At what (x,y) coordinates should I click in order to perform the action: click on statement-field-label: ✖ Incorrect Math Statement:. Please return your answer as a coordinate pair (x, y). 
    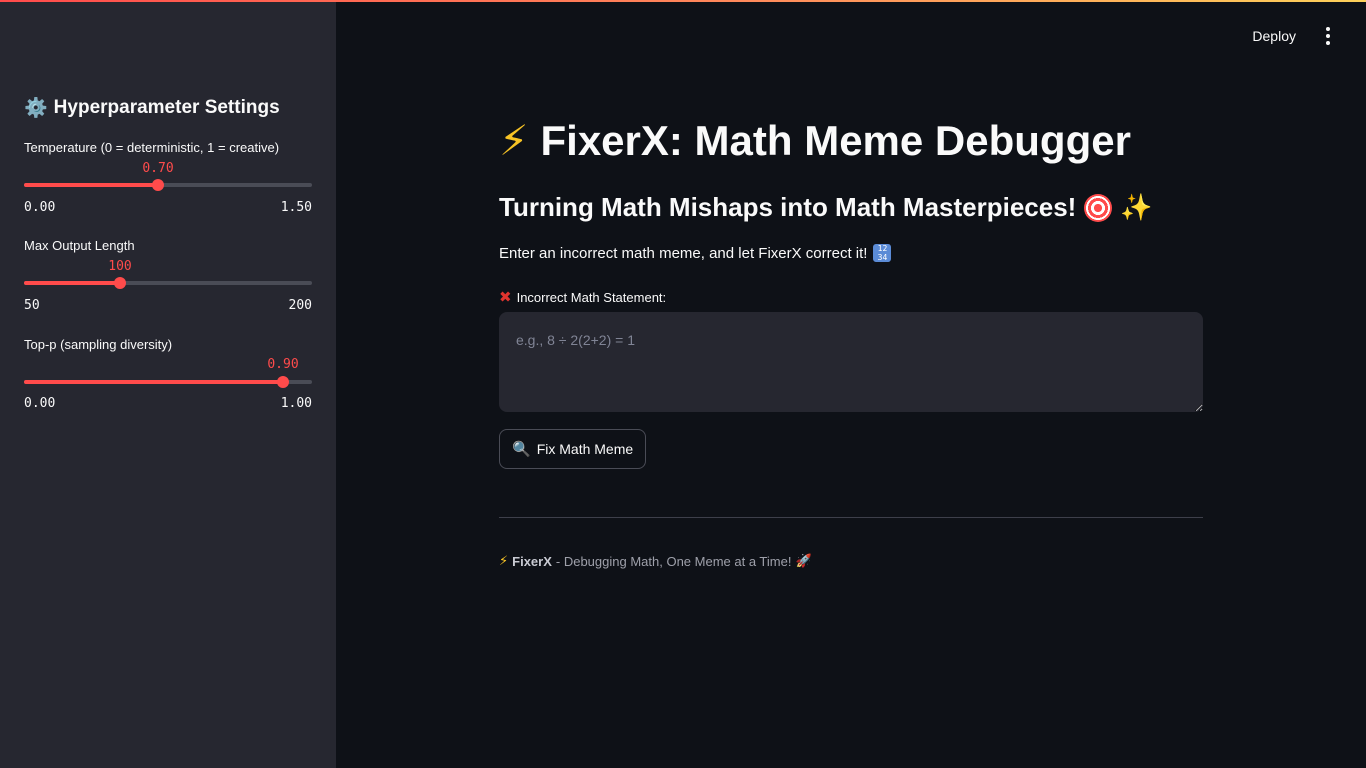
    Looking at the image, I should click on (582, 297).